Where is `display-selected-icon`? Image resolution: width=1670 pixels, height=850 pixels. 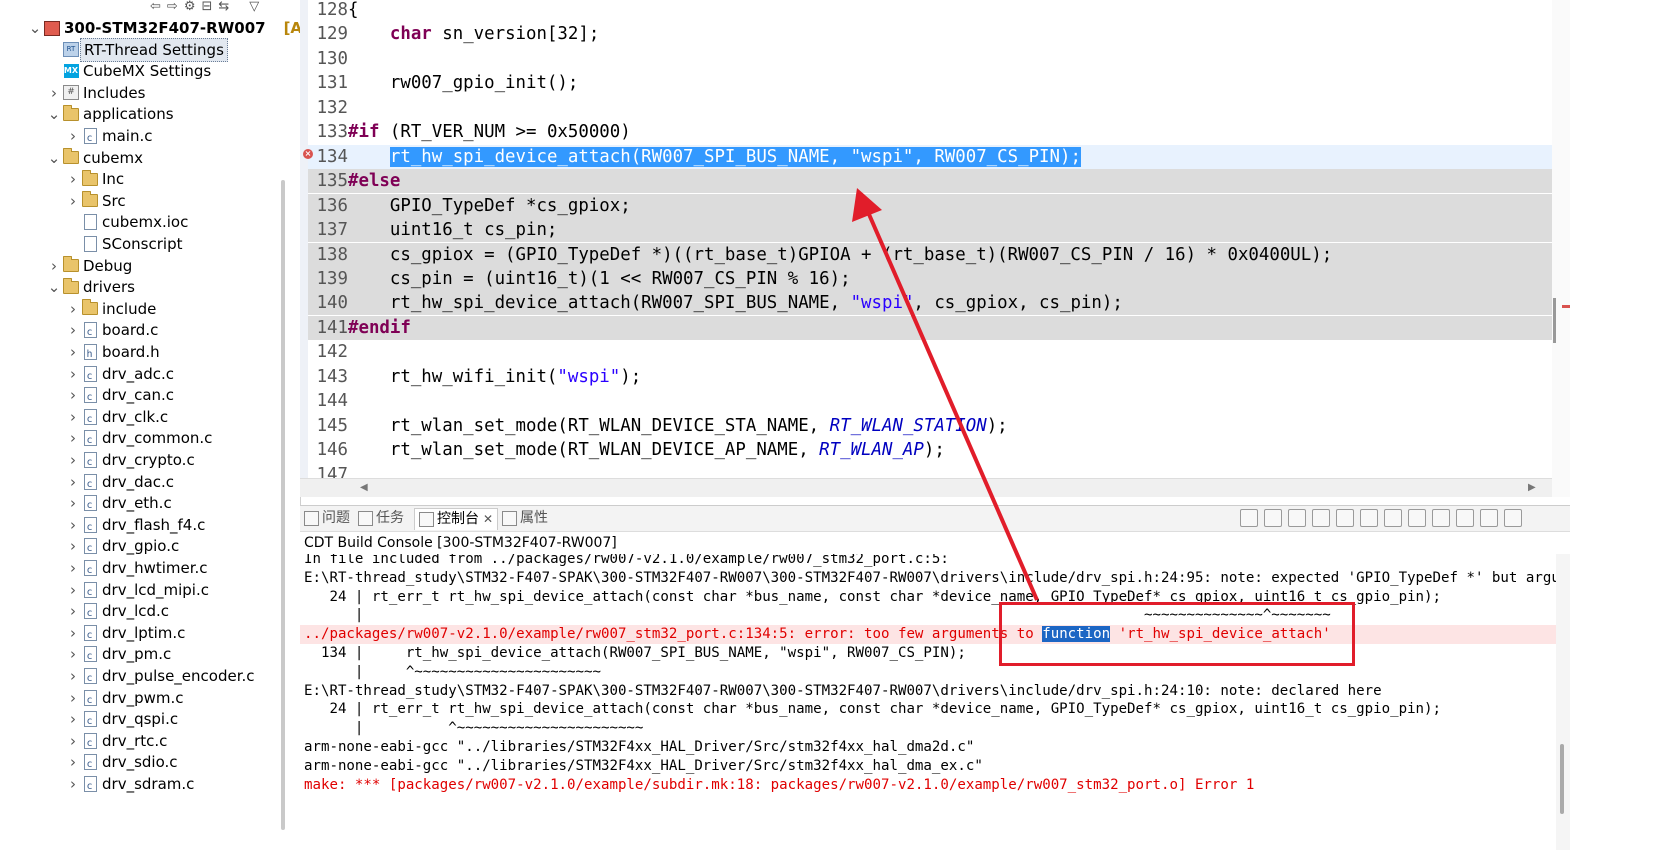
display-selected-icon is located at coordinates (1441, 518).